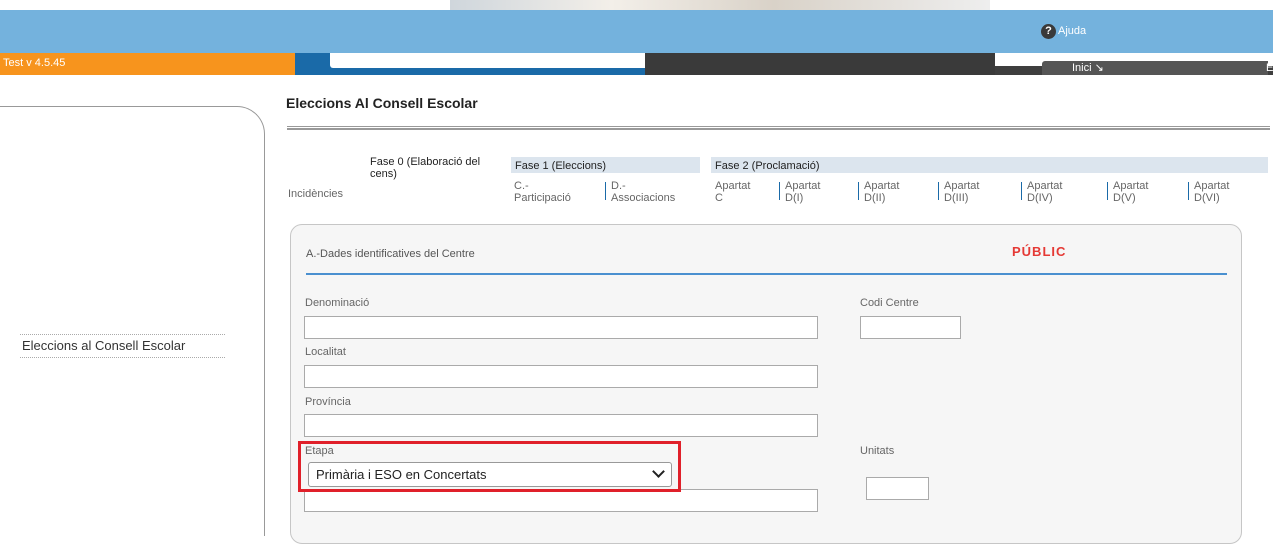  Describe the element at coordinates (807, 192) in the screenshot. I see `tab-apartat-d1: Apartat D(I)` at that location.